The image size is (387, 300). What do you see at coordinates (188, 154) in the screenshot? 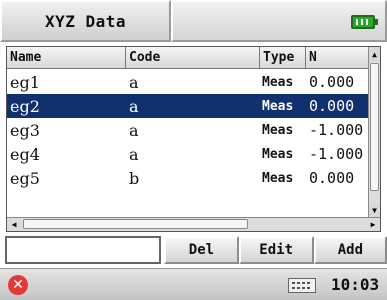
I see `table-row: eg4 a Meas -1.000` at bounding box center [188, 154].